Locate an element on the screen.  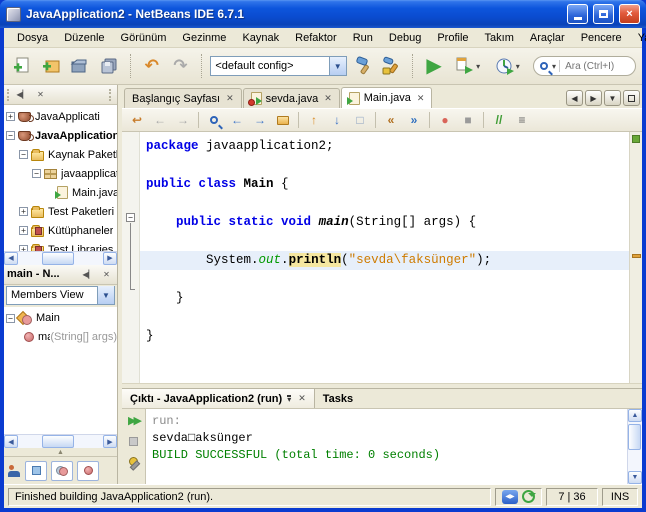
menu-refaktor: Refaktor is located at coordinates (316, 38).